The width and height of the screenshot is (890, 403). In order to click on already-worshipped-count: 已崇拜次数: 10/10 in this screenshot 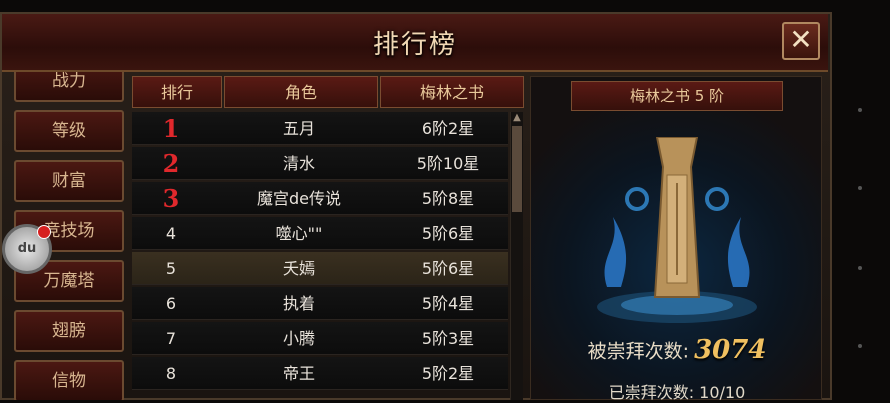, I will do `click(677, 392)`.